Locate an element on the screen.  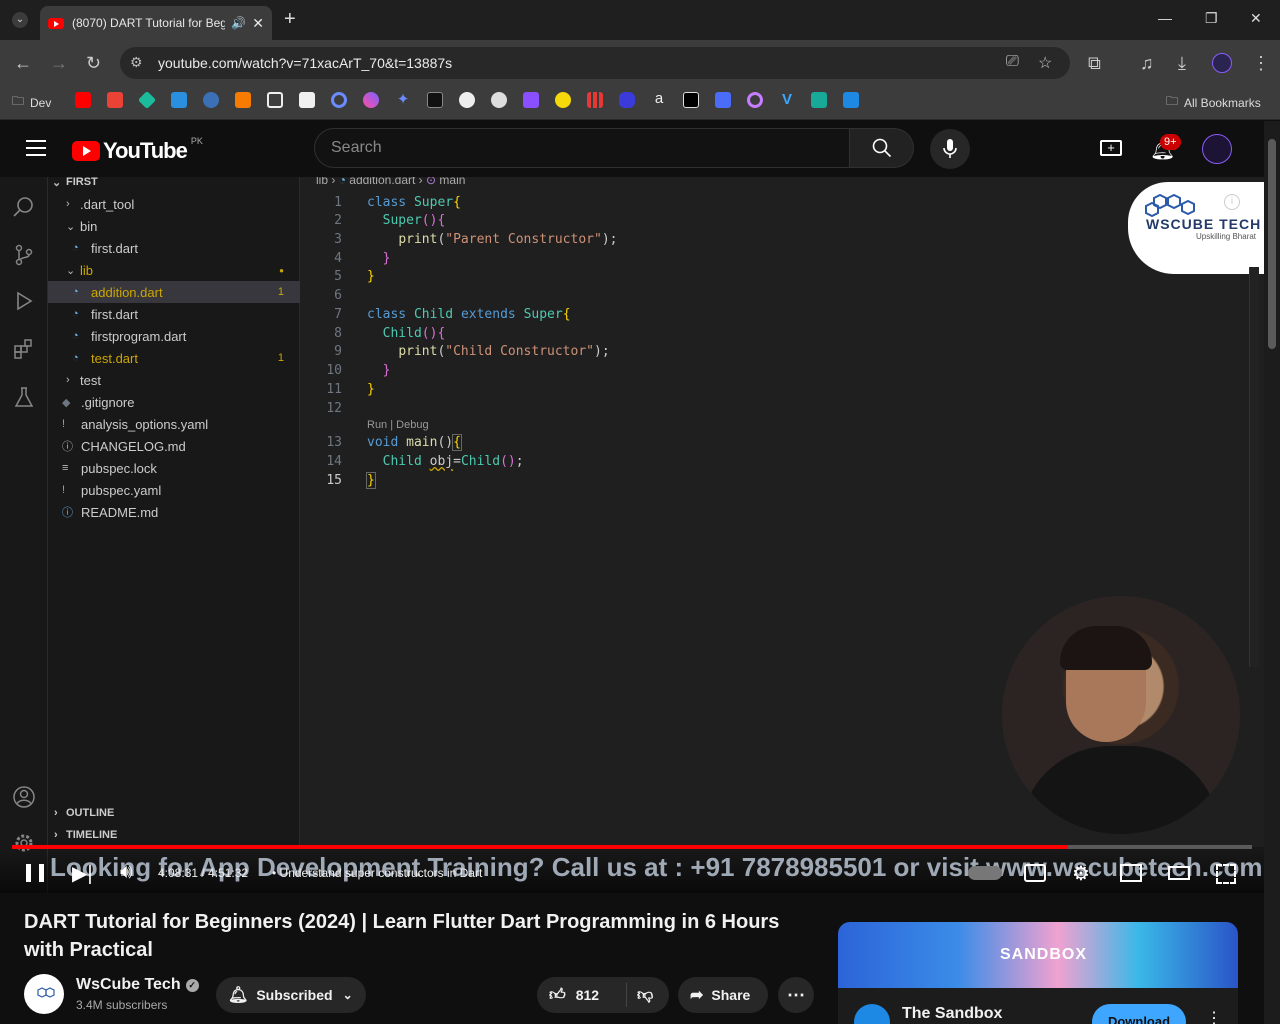
info-icon: i is located at coordinates (1232, 202).